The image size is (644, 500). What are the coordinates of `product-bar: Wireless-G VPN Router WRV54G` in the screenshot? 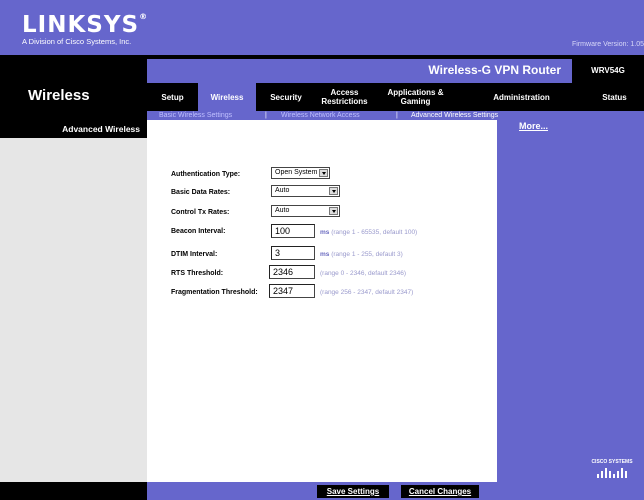 It's located at (395, 71).